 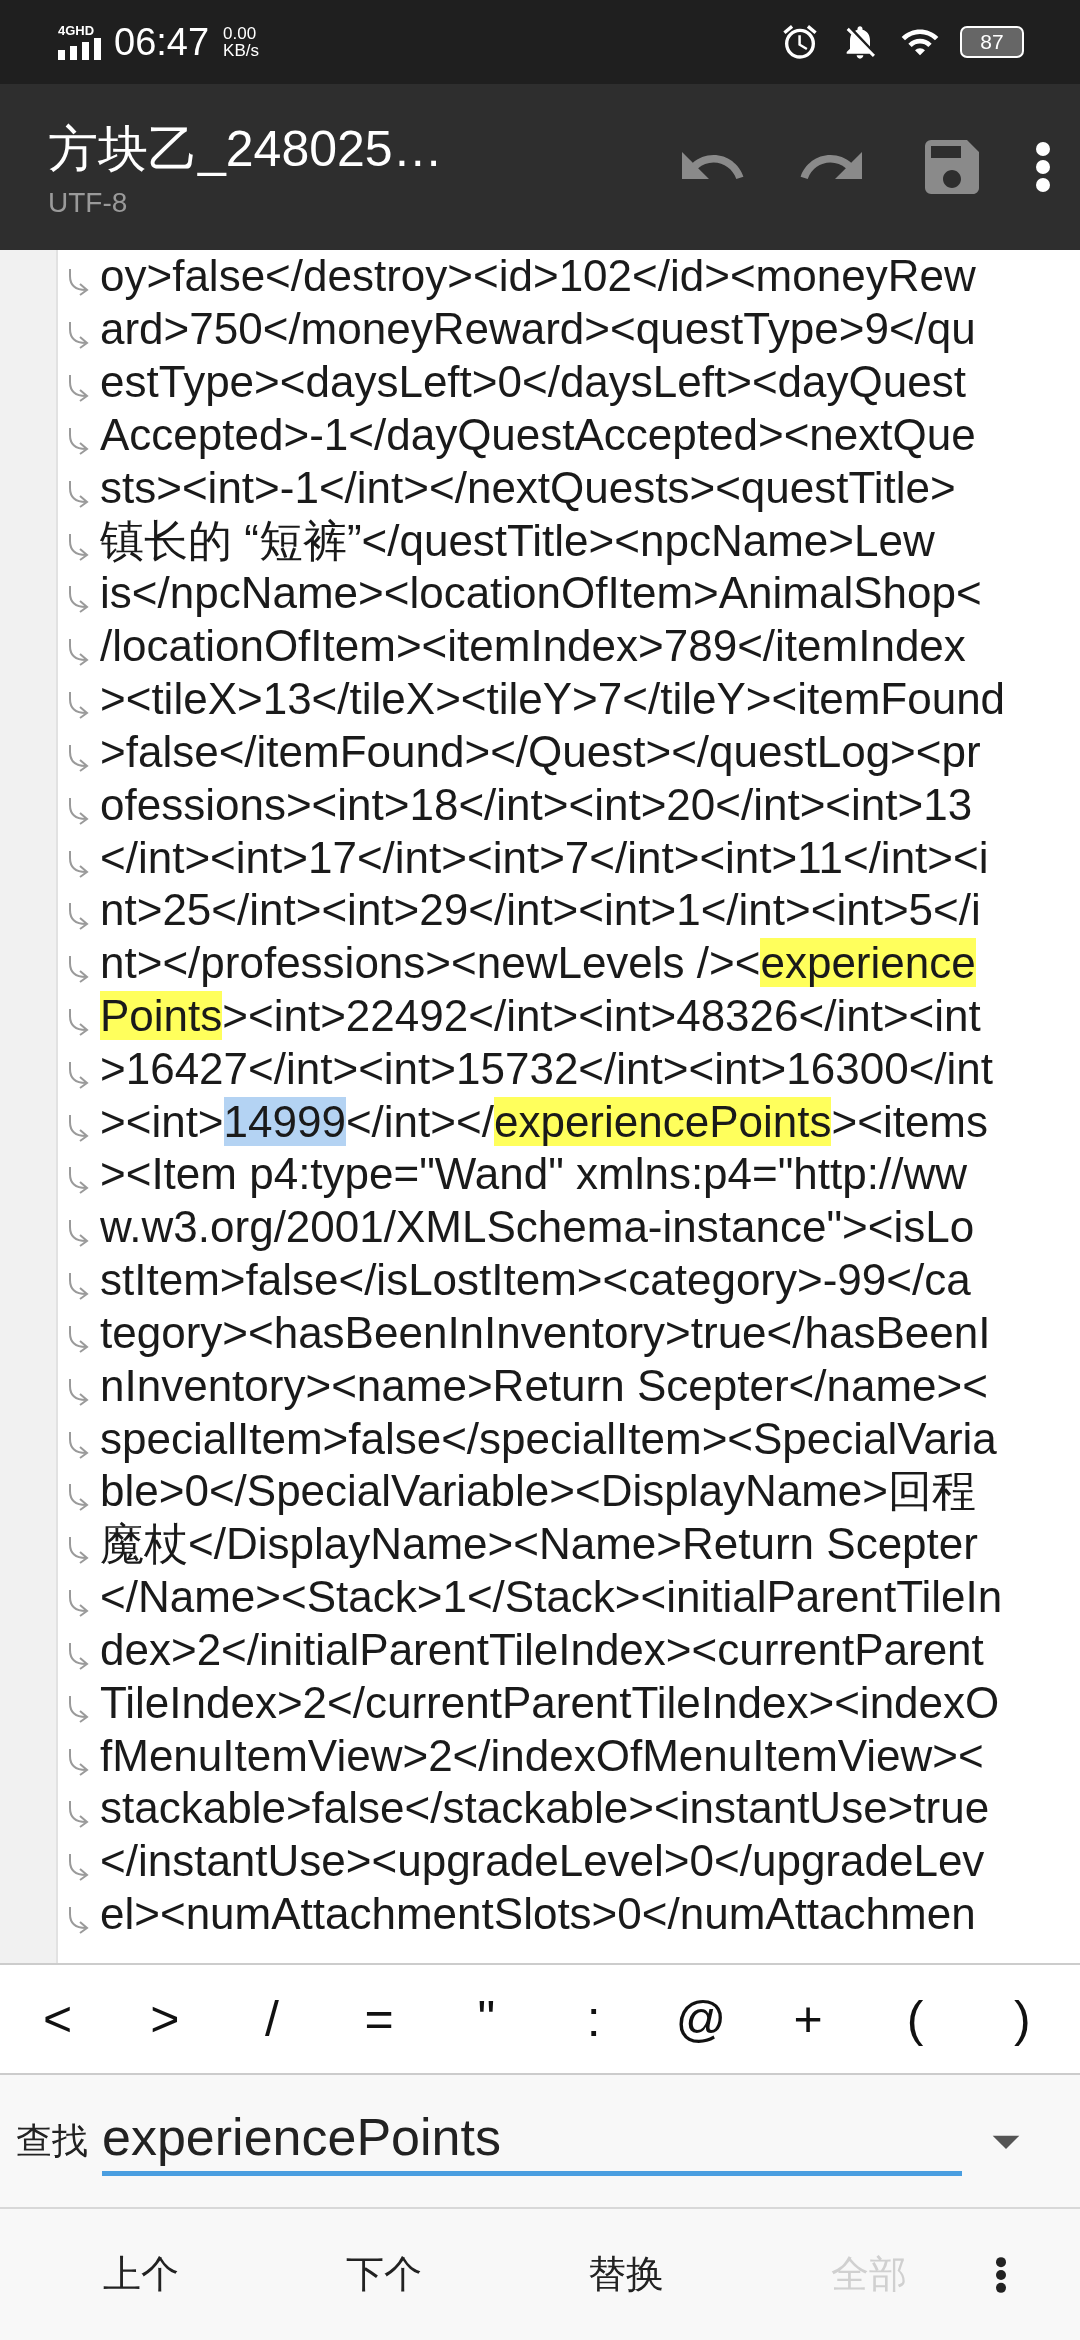 I want to click on clock-time: 06:47, so click(x=162, y=42).